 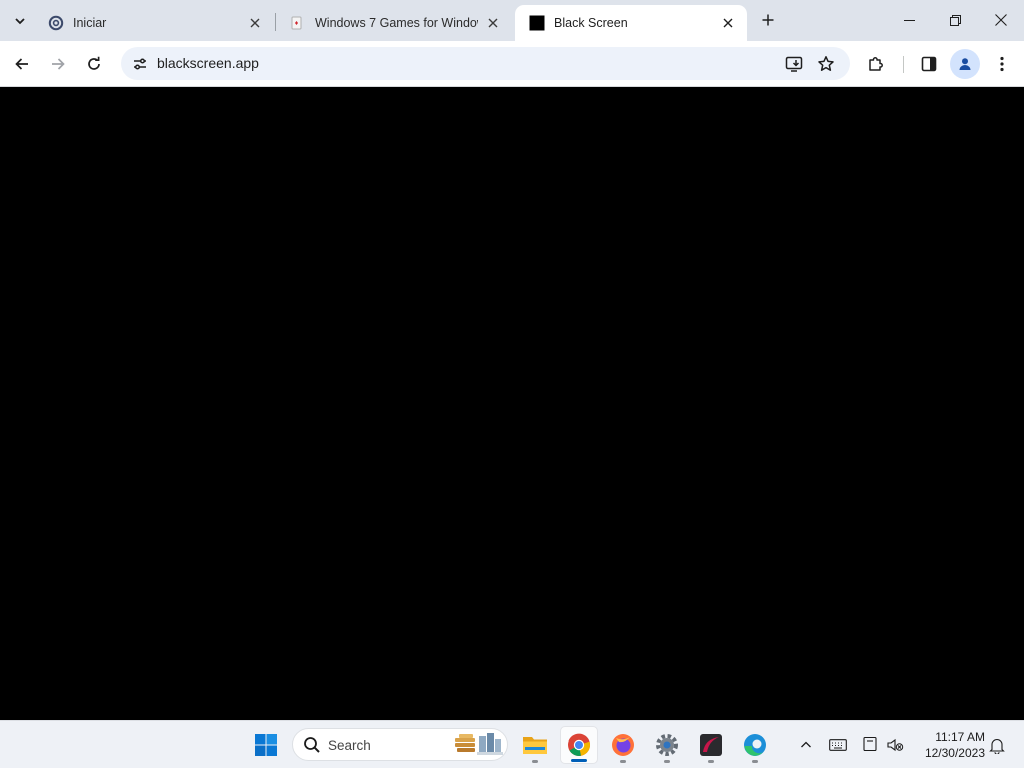 I want to click on toolbar-divider, so click(x=903, y=64).